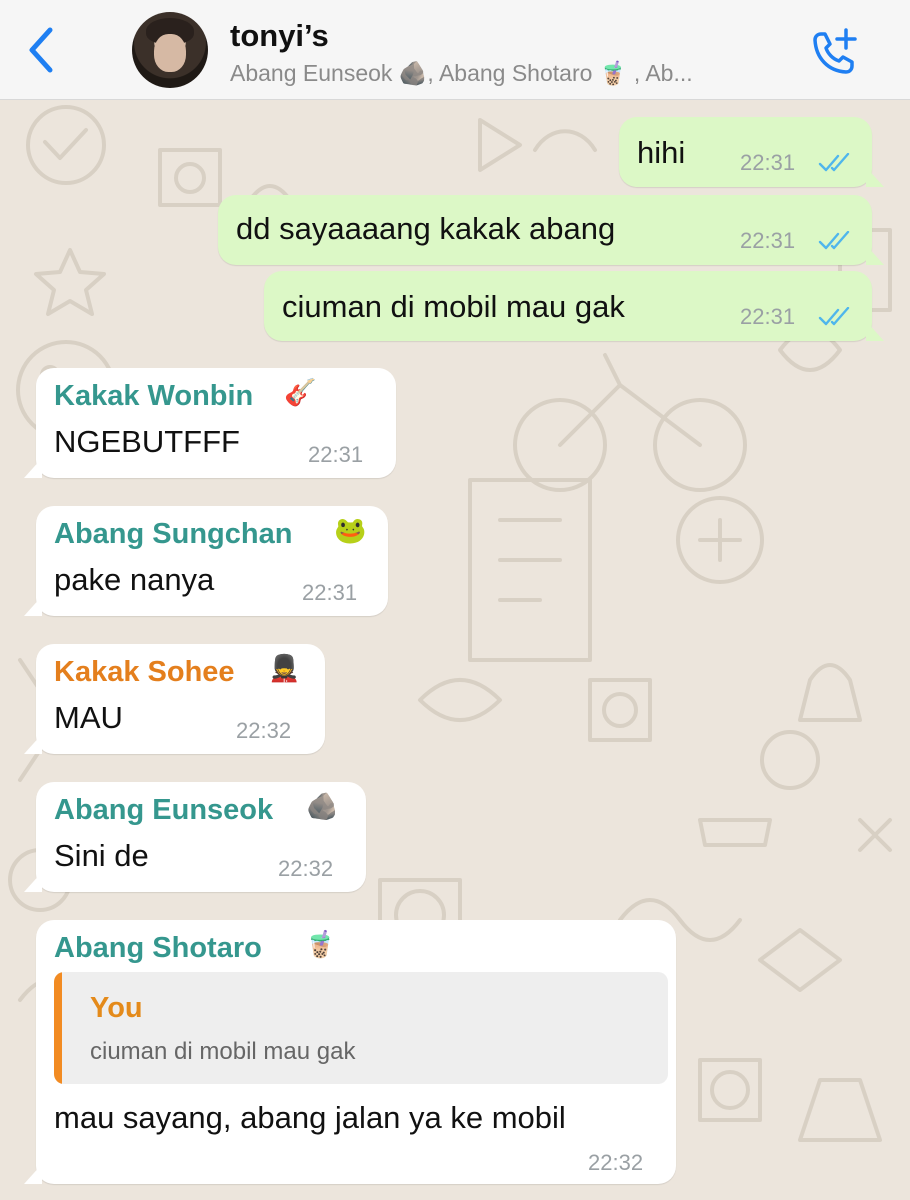 The image size is (910, 1200). What do you see at coordinates (322, 807) in the screenshot?
I see `sender-emoji: 🪨` at bounding box center [322, 807].